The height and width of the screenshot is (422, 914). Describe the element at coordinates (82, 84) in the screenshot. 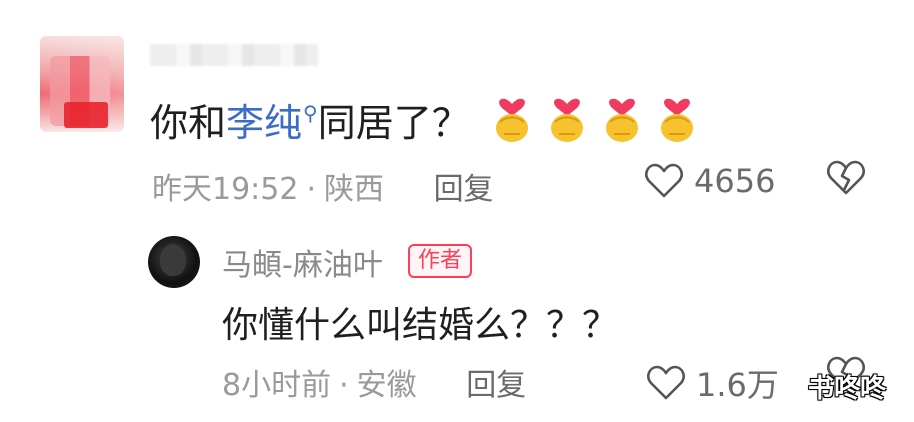

I see `commenter-avatar` at that location.